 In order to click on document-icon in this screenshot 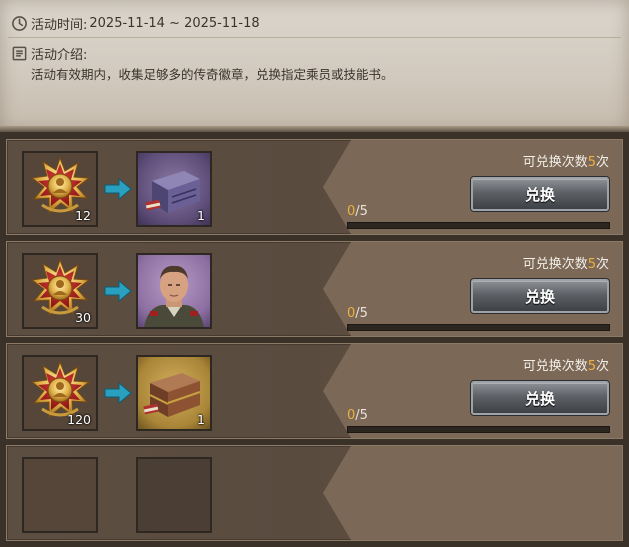, I will do `click(19, 53)`.